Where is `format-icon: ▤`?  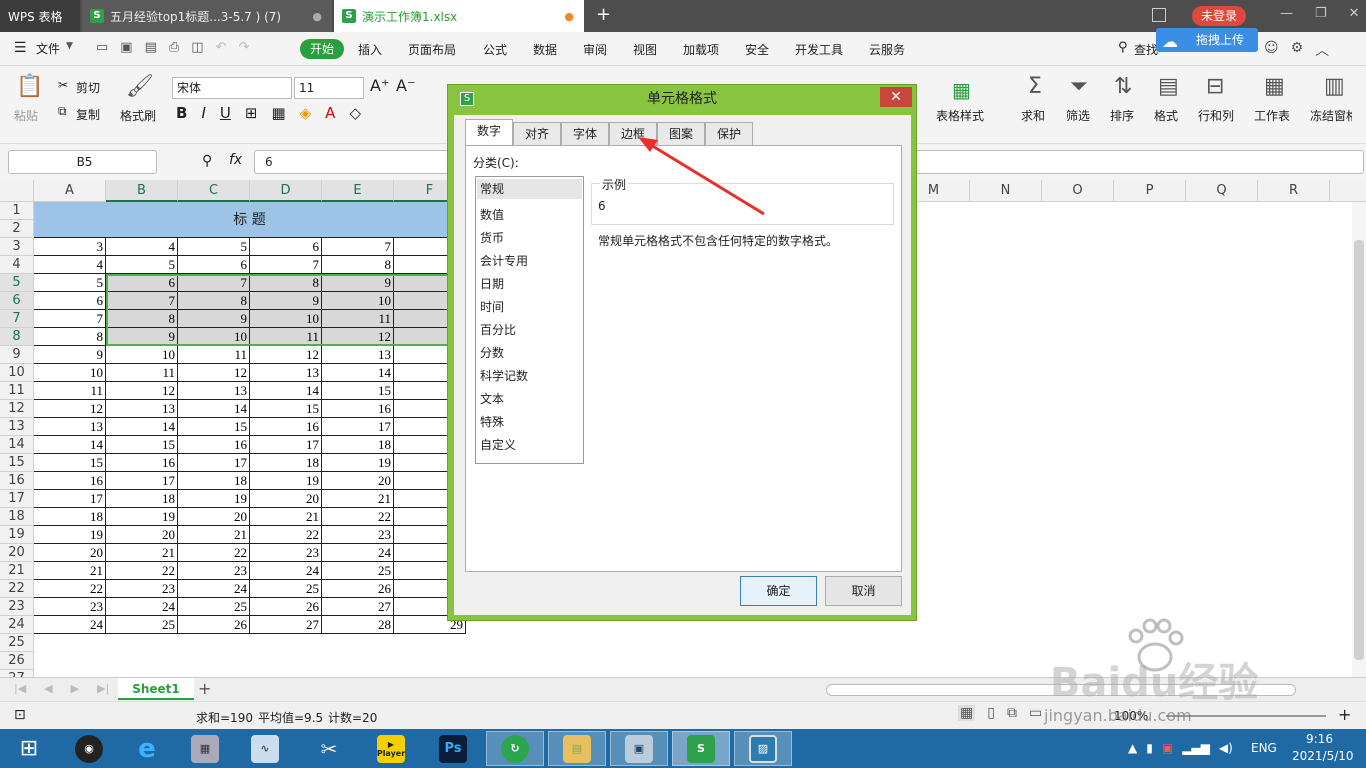
format-icon: ▤ is located at coordinates (1168, 86).